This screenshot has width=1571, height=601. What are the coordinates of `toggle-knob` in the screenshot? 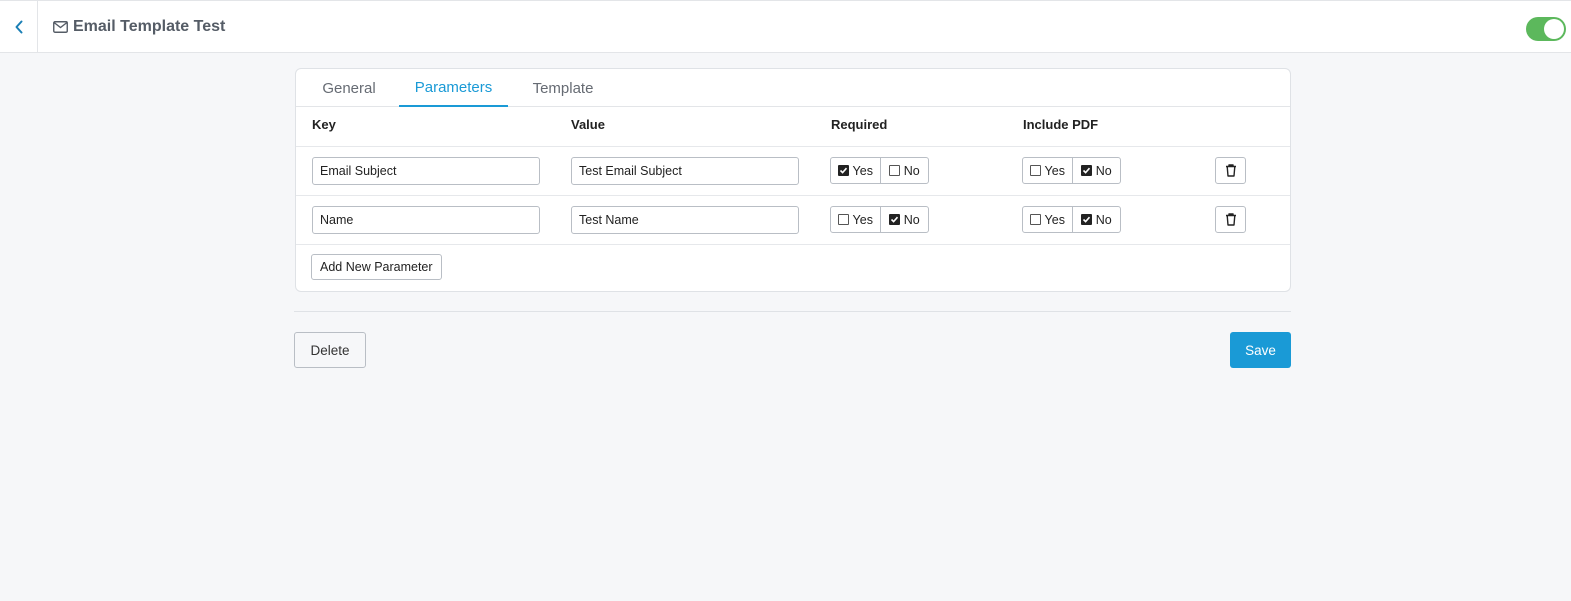 It's located at (1554, 29).